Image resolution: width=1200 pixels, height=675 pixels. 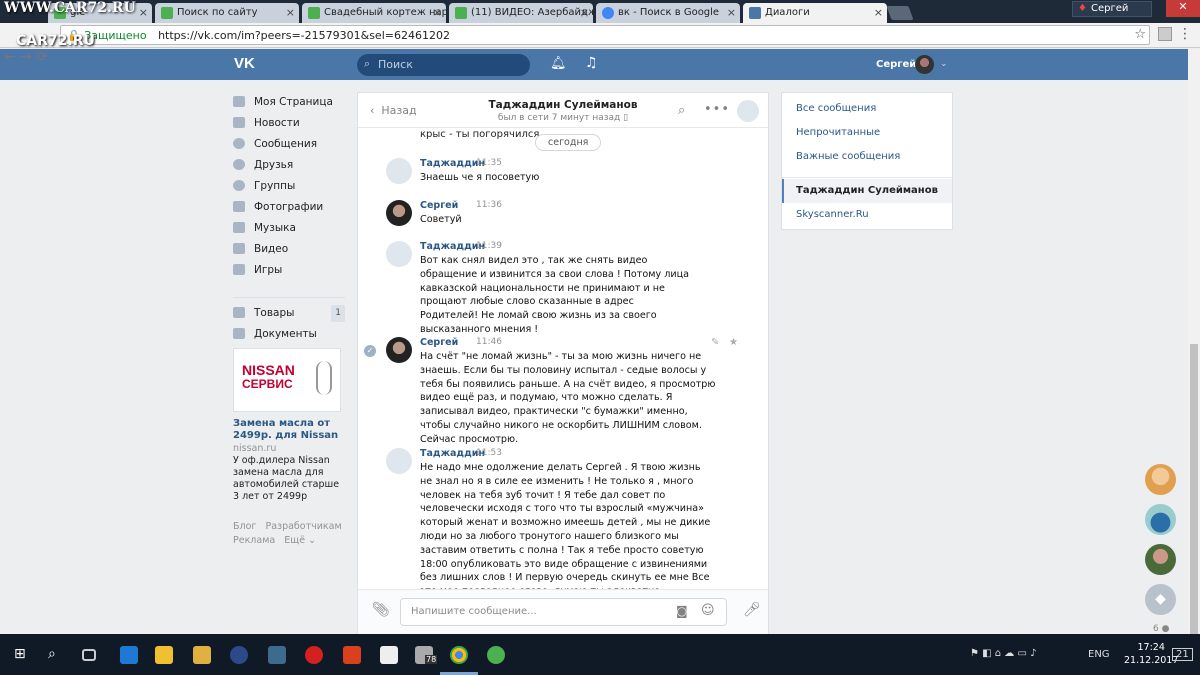 I want to click on browser-tab-active: Диалоги ×, so click(x=815, y=13).